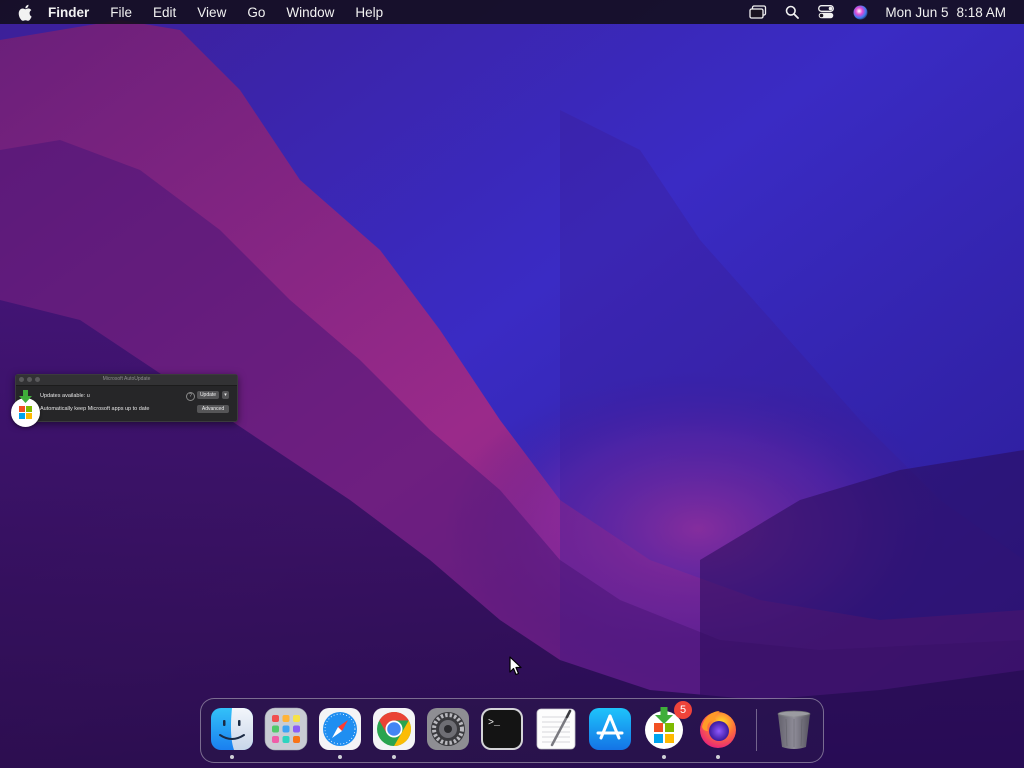  Describe the element at coordinates (310, 12) in the screenshot. I see `menu-window: Window` at that location.